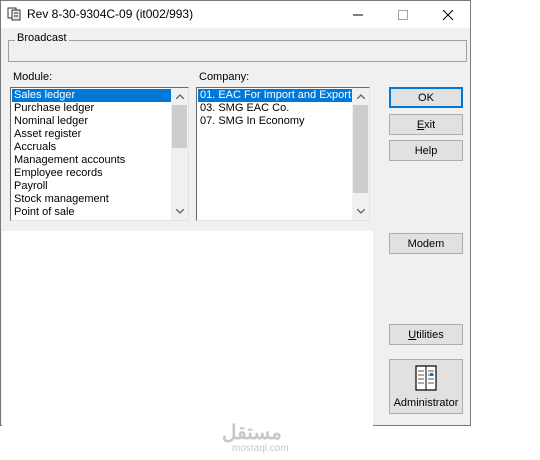 The height and width of the screenshot is (460, 540). What do you see at coordinates (92, 160) in the screenshot?
I see `list-item: Management accounts` at bounding box center [92, 160].